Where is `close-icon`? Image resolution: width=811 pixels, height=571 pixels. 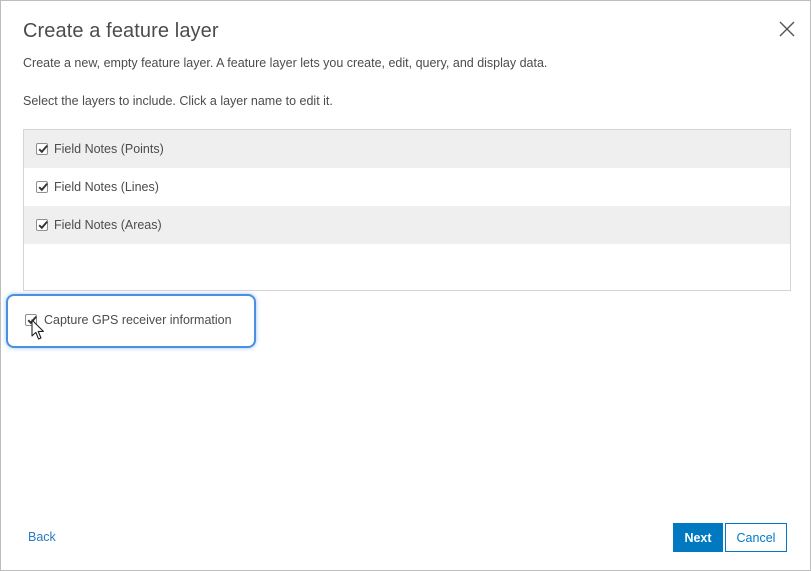 close-icon is located at coordinates (787, 29).